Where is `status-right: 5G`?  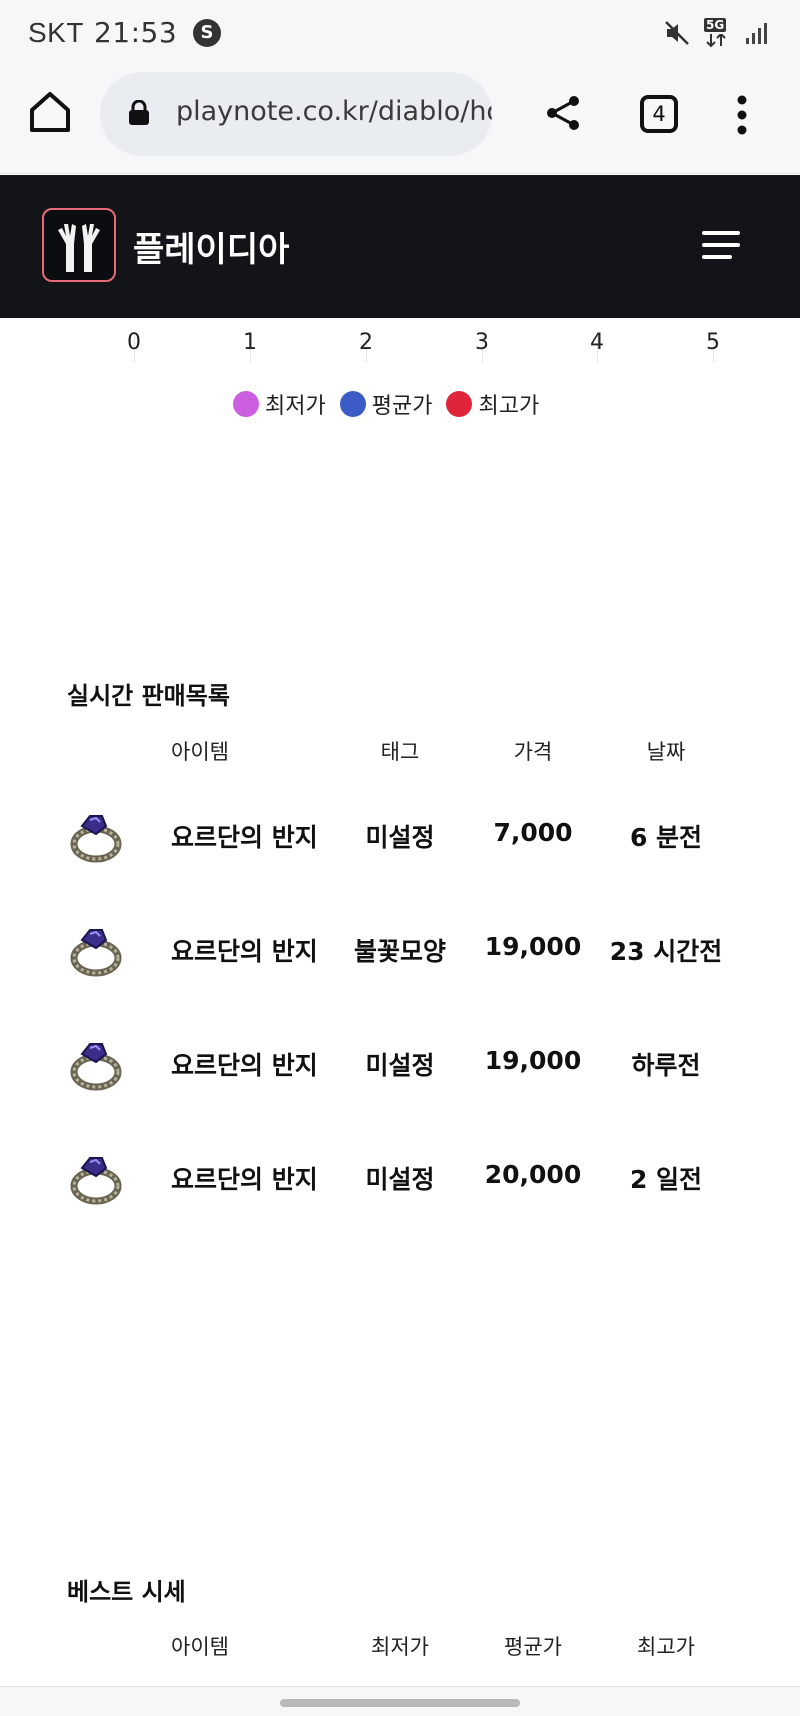 status-right: 5G is located at coordinates (717, 33).